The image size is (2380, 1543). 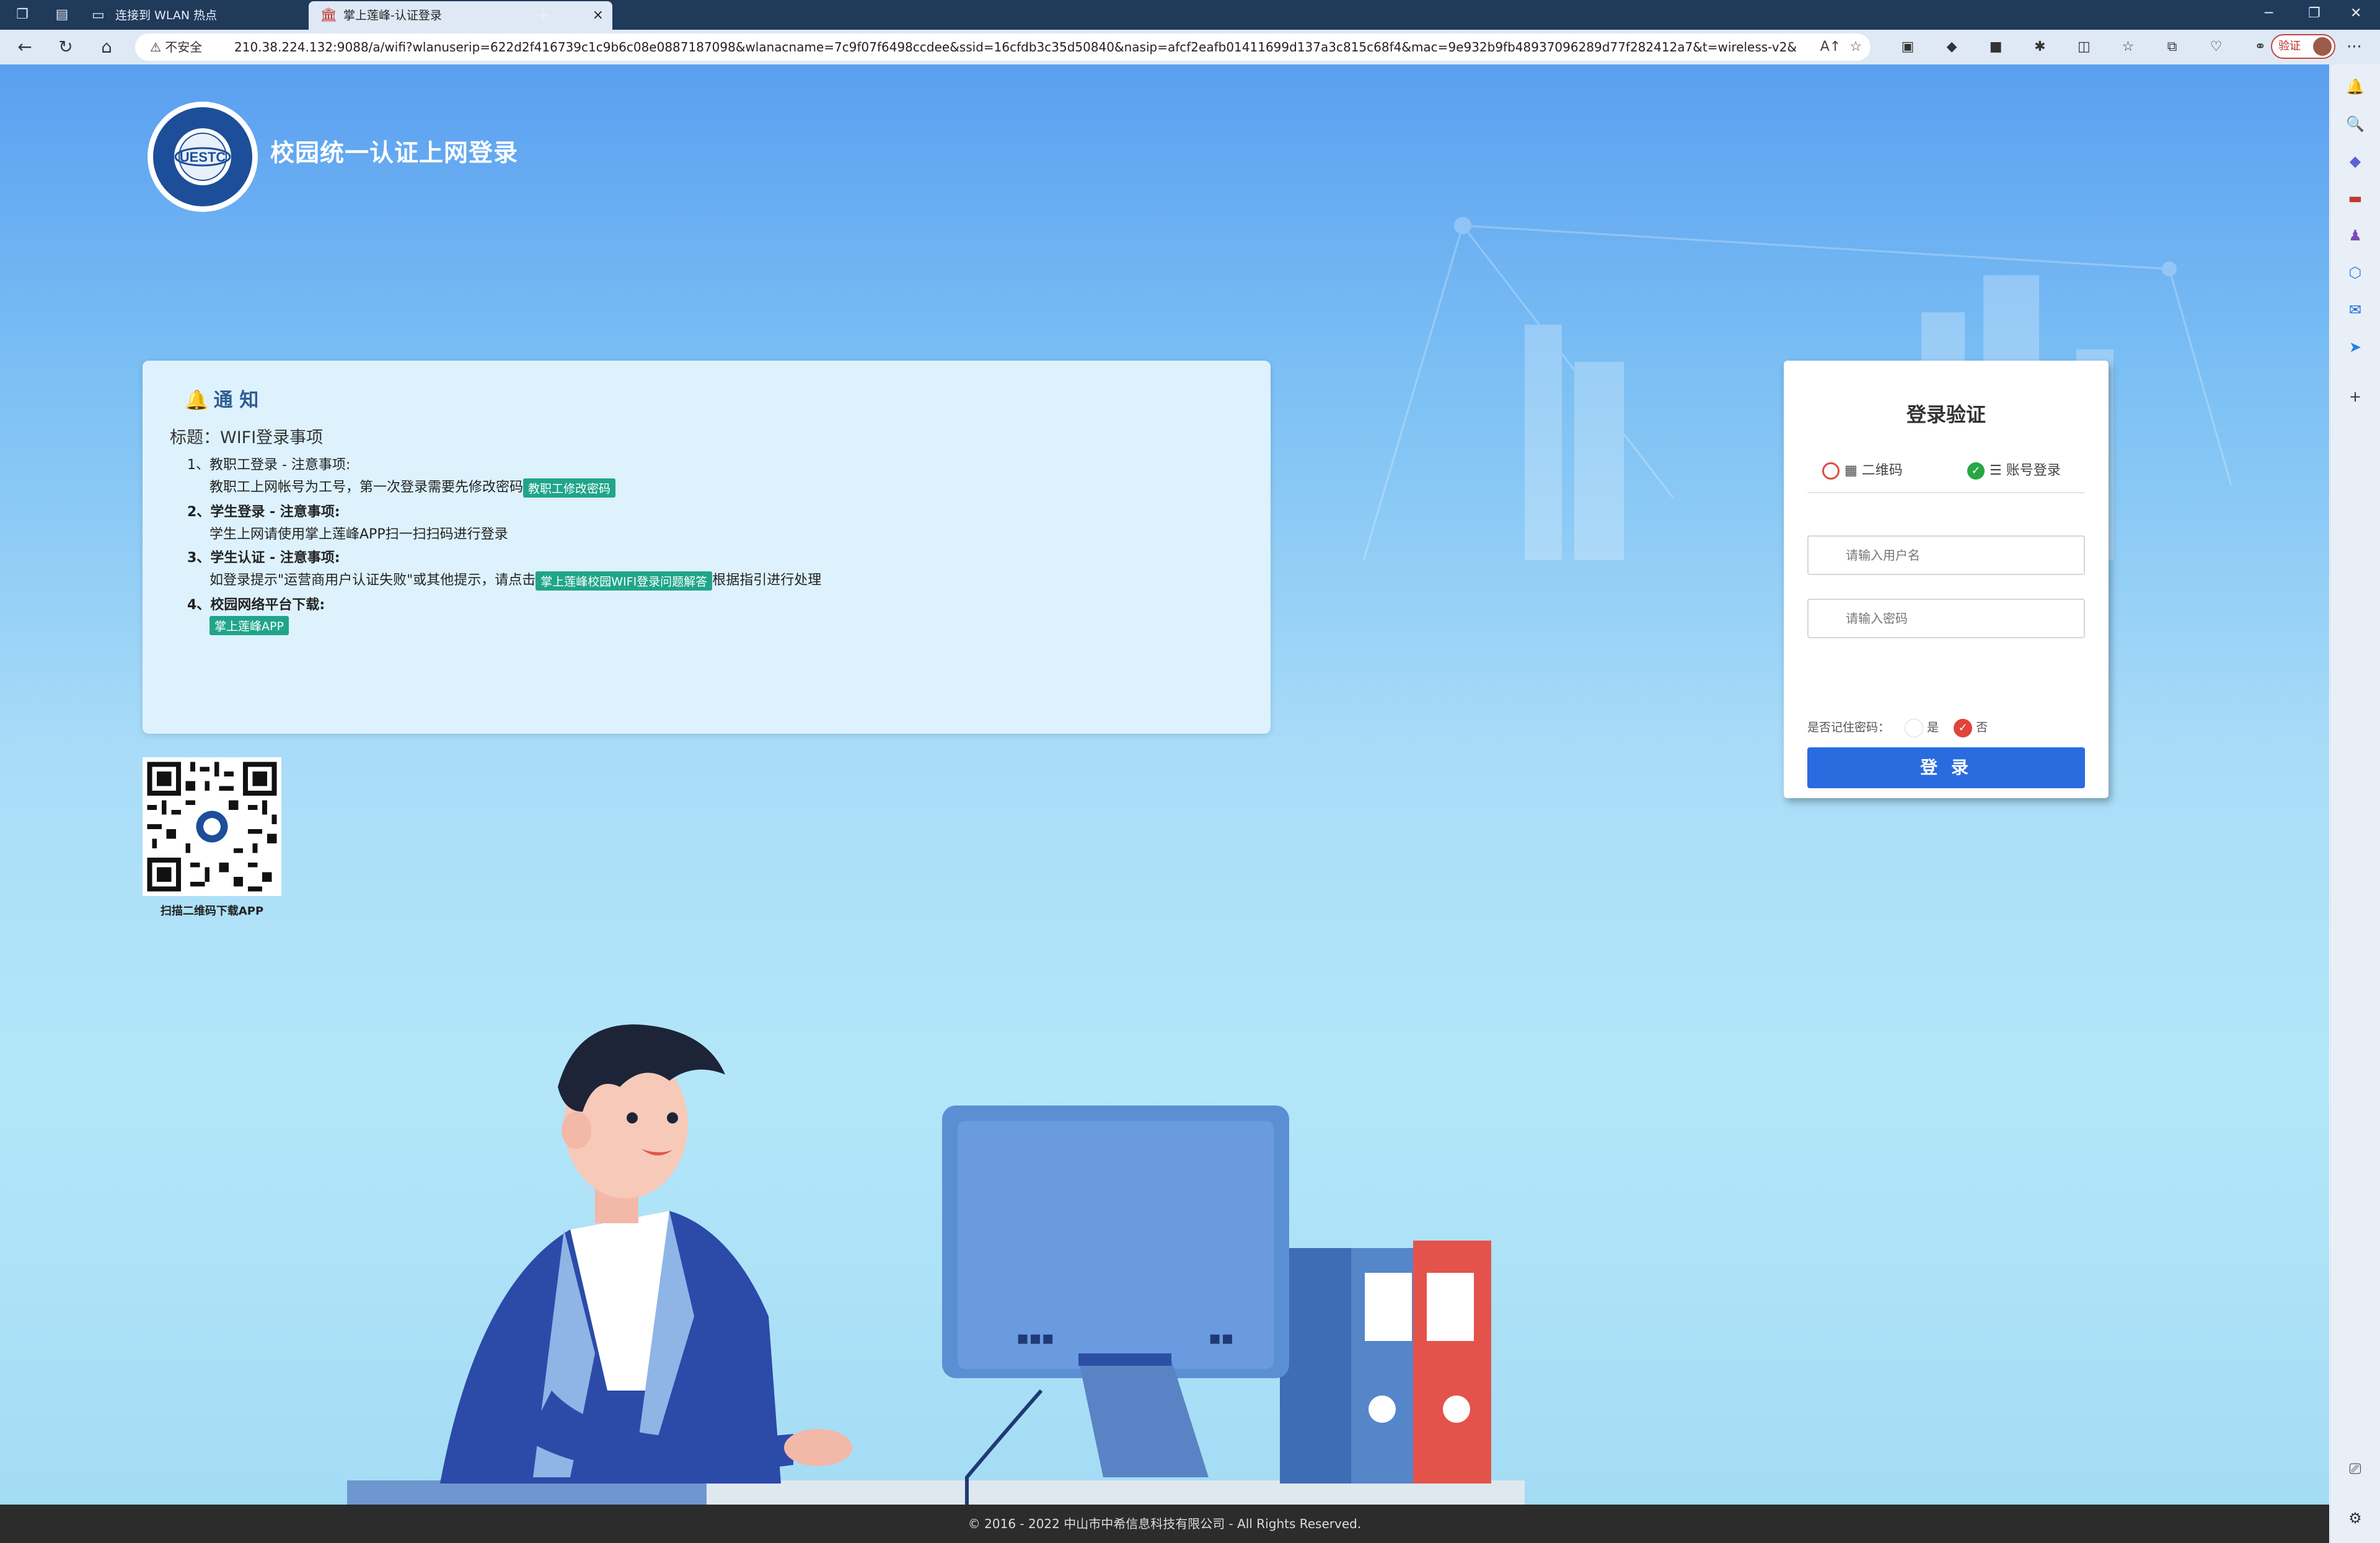 I want to click on home-icon: ⌂, so click(x=106, y=47).